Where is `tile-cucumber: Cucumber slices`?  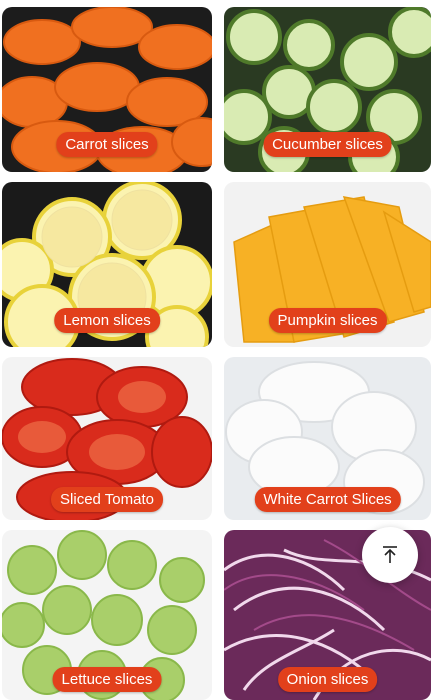 tile-cucumber: Cucumber slices is located at coordinates (327, 89).